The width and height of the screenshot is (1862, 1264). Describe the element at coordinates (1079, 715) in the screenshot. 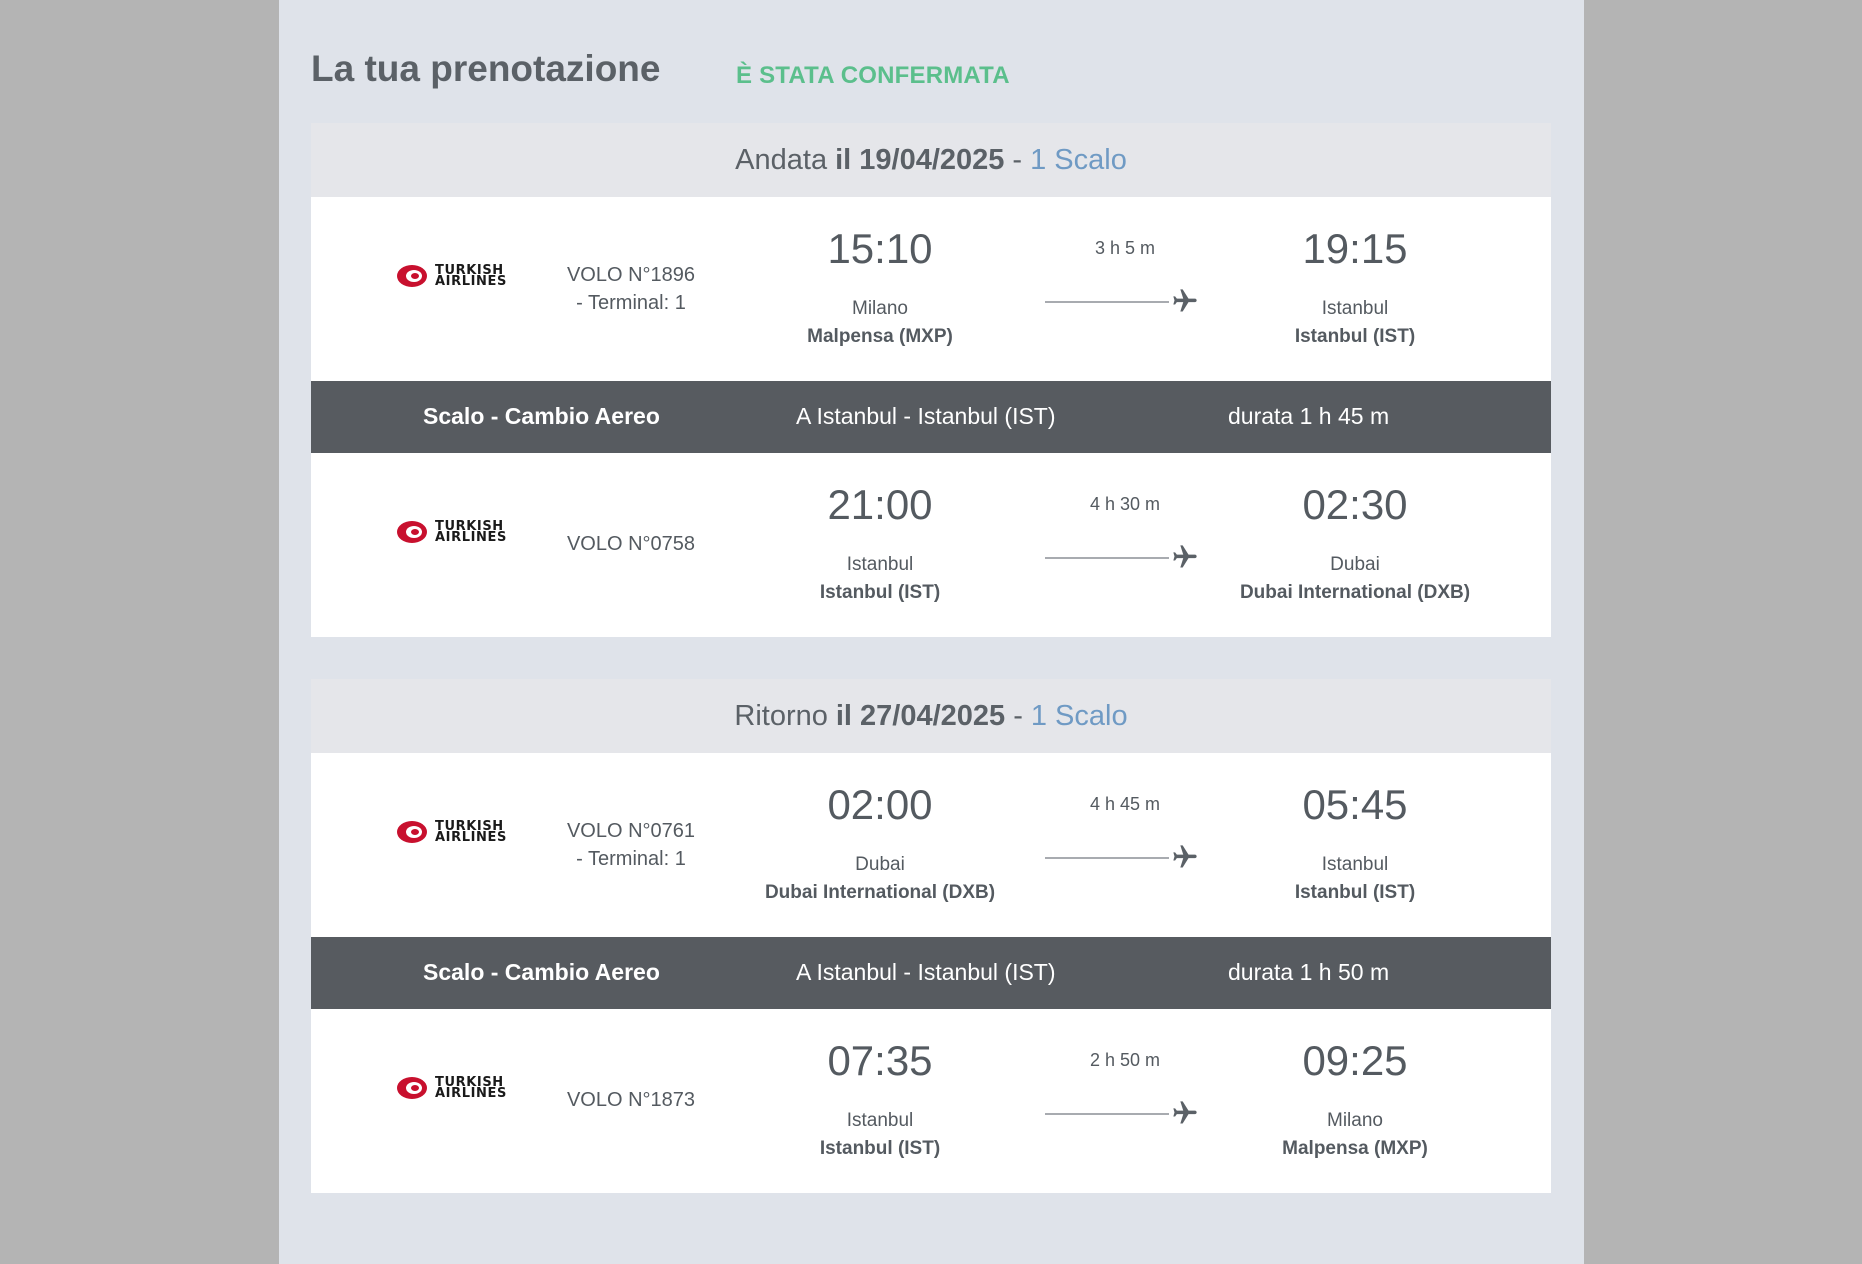

I see `return-stops: 1 Scalo` at that location.